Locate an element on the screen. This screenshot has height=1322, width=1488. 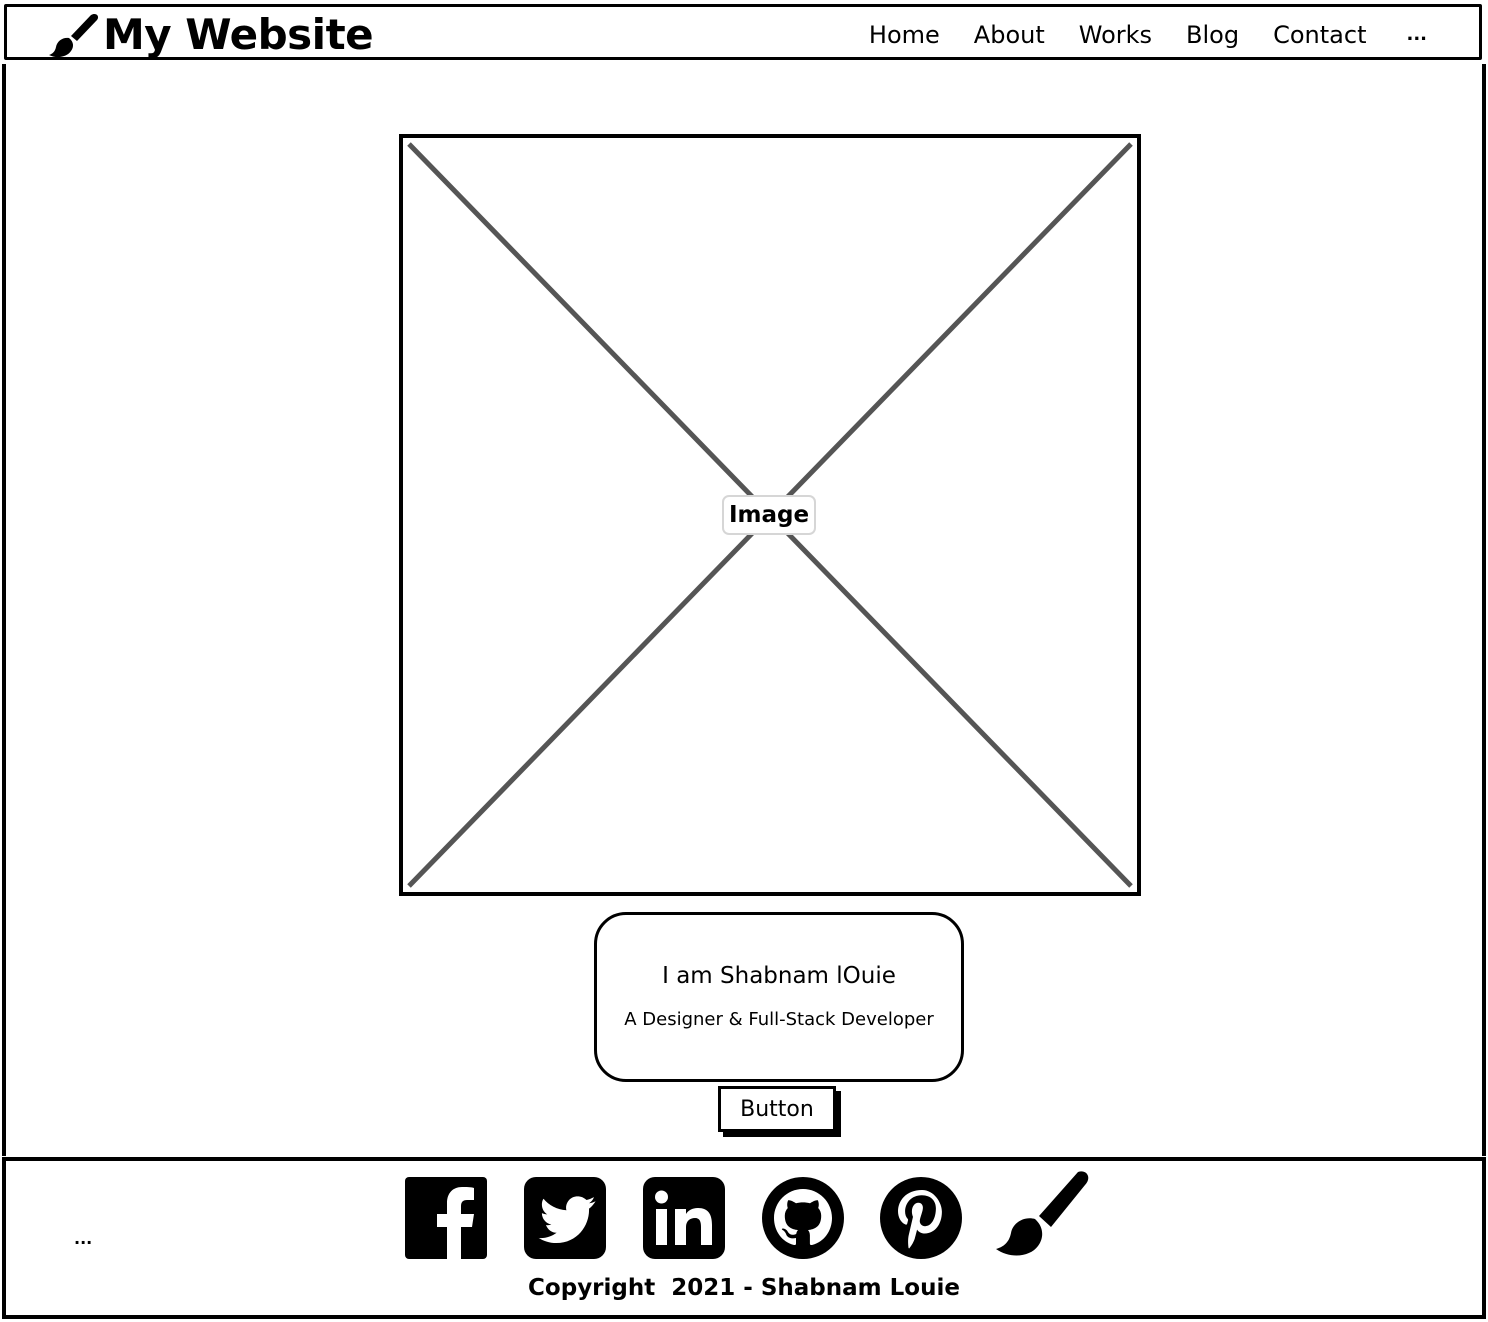
intro-name: I am Shabnam lOuie is located at coordinates (779, 976).